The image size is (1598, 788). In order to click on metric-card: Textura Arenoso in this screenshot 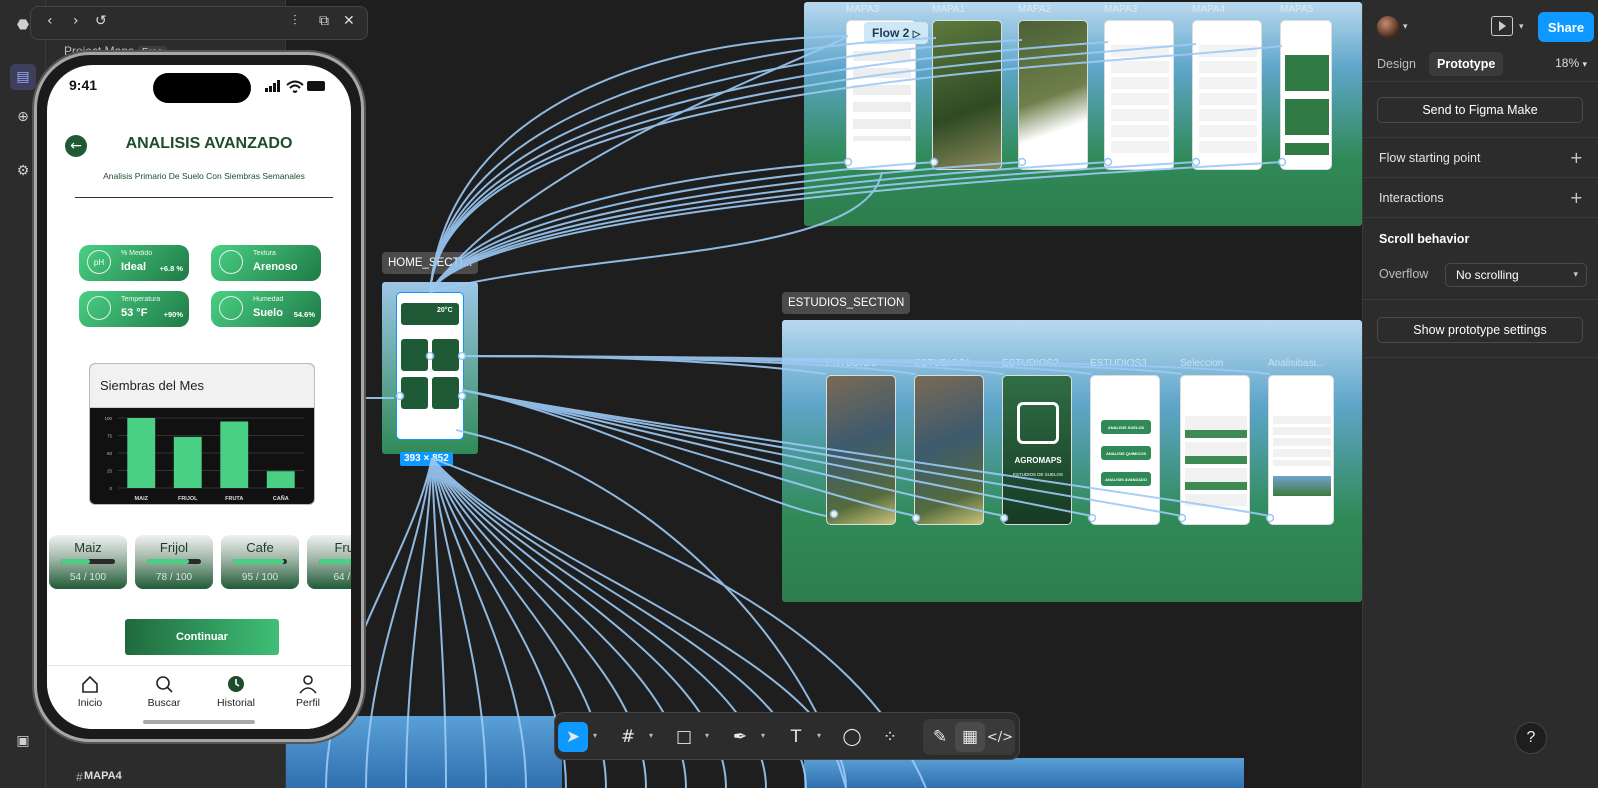, I will do `click(266, 263)`.